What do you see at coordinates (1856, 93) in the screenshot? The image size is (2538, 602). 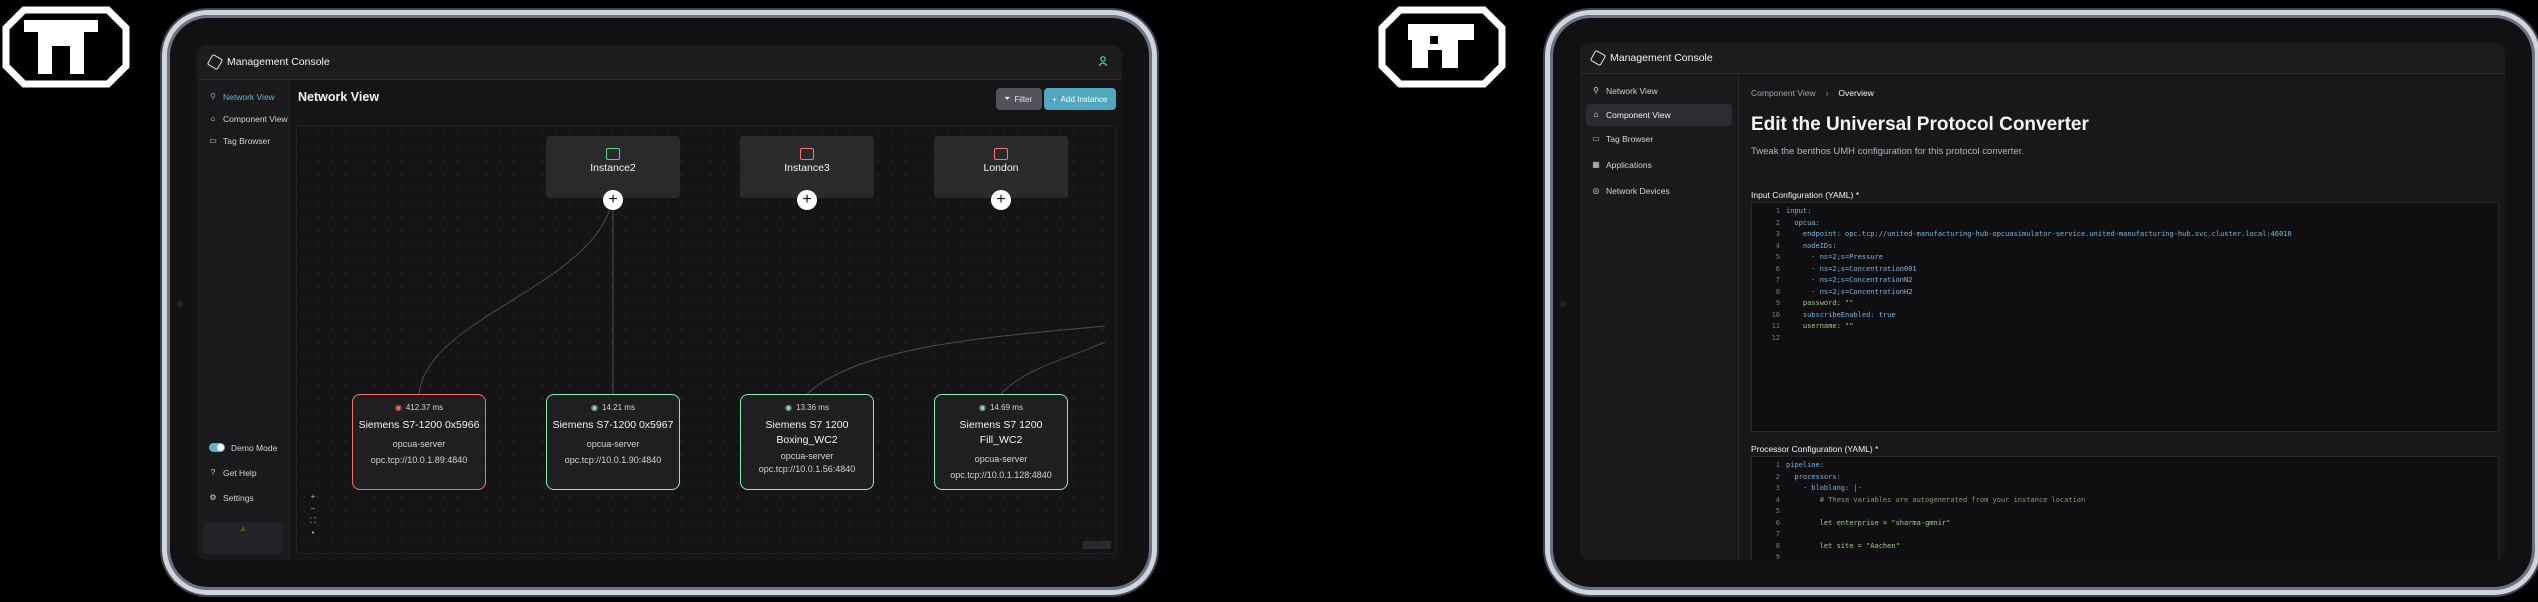 I see `breadcrumb-item: Overview` at bounding box center [1856, 93].